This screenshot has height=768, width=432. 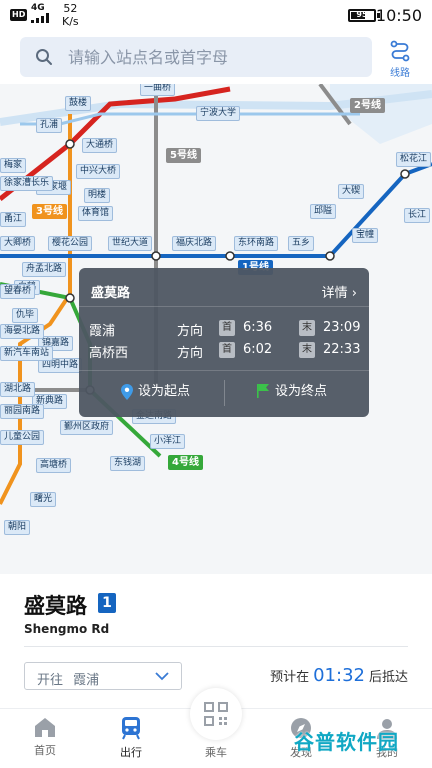 I want to click on station-label: 长江, so click(x=417, y=215).